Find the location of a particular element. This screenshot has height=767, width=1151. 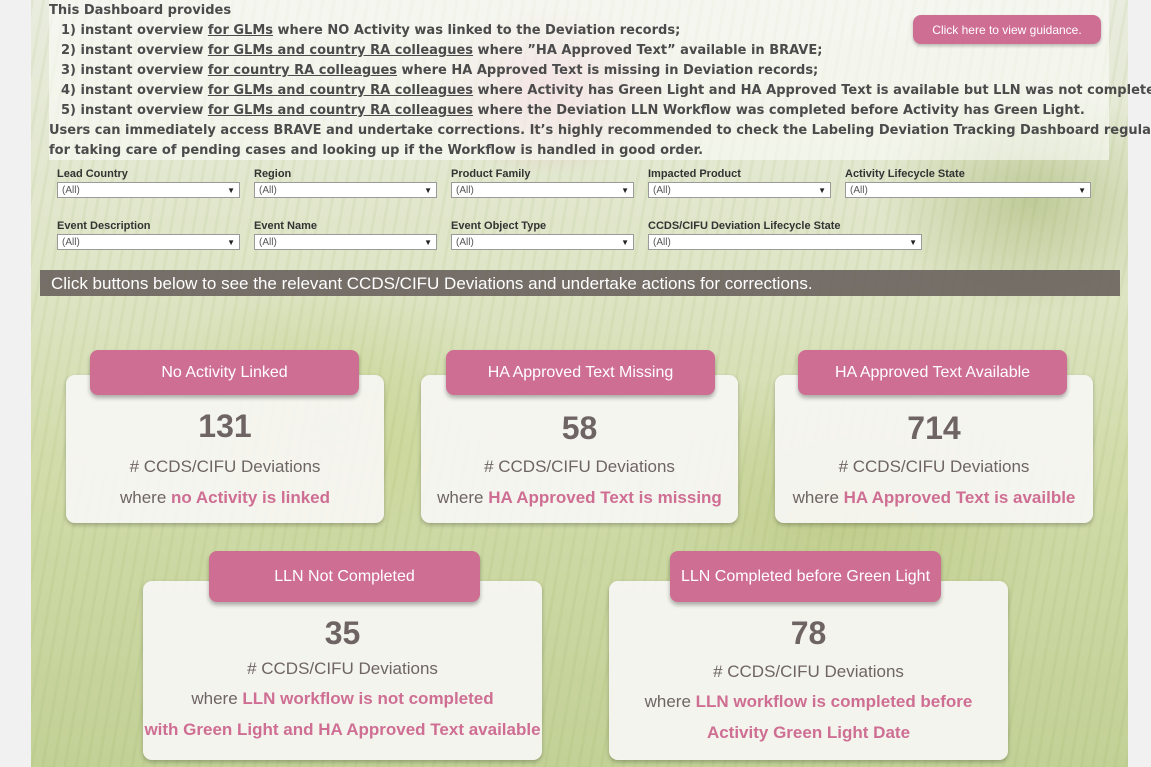

kpi-count: 78 is located at coordinates (808, 633).